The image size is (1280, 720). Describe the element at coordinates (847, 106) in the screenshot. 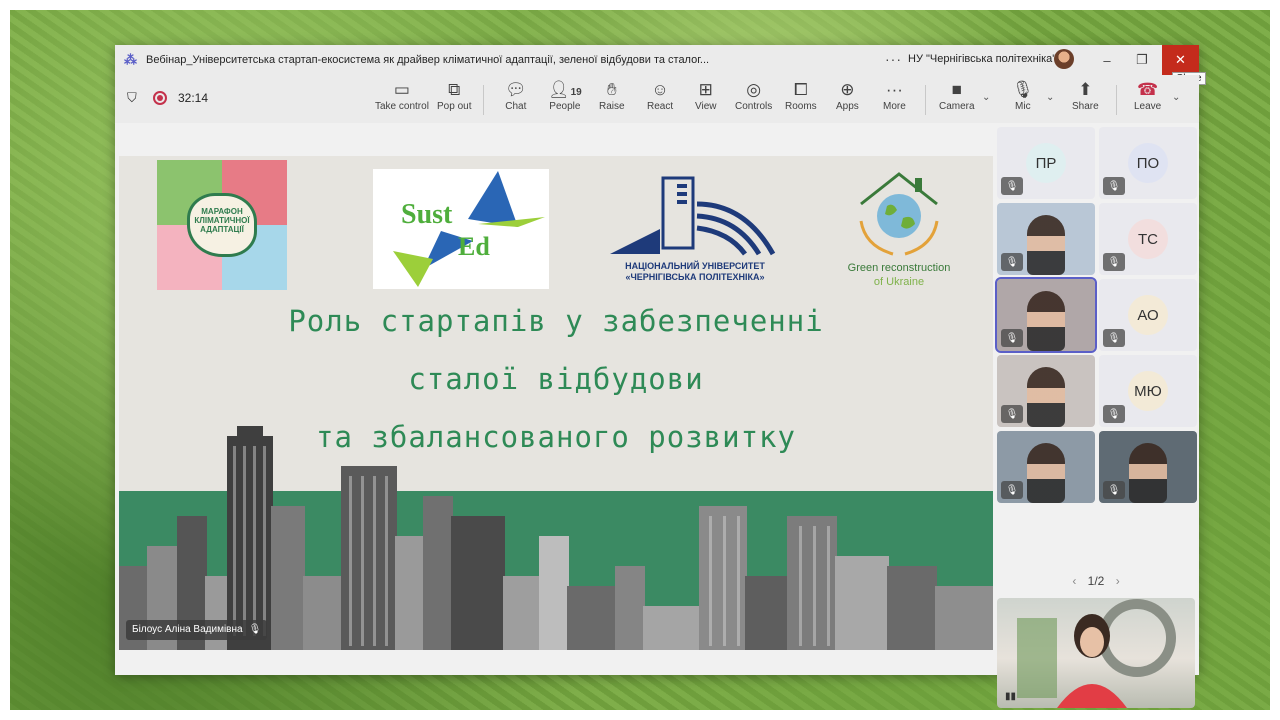

I see `apps-label: Apps` at that location.